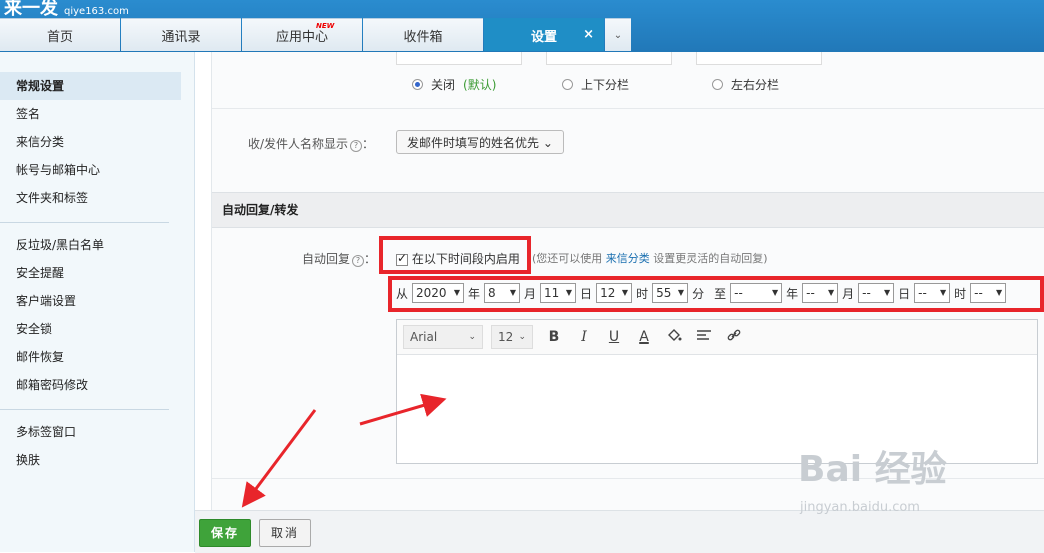  Describe the element at coordinates (66, 9) in the screenshot. I see `app-logo: 来一发 qiye163.com` at that location.